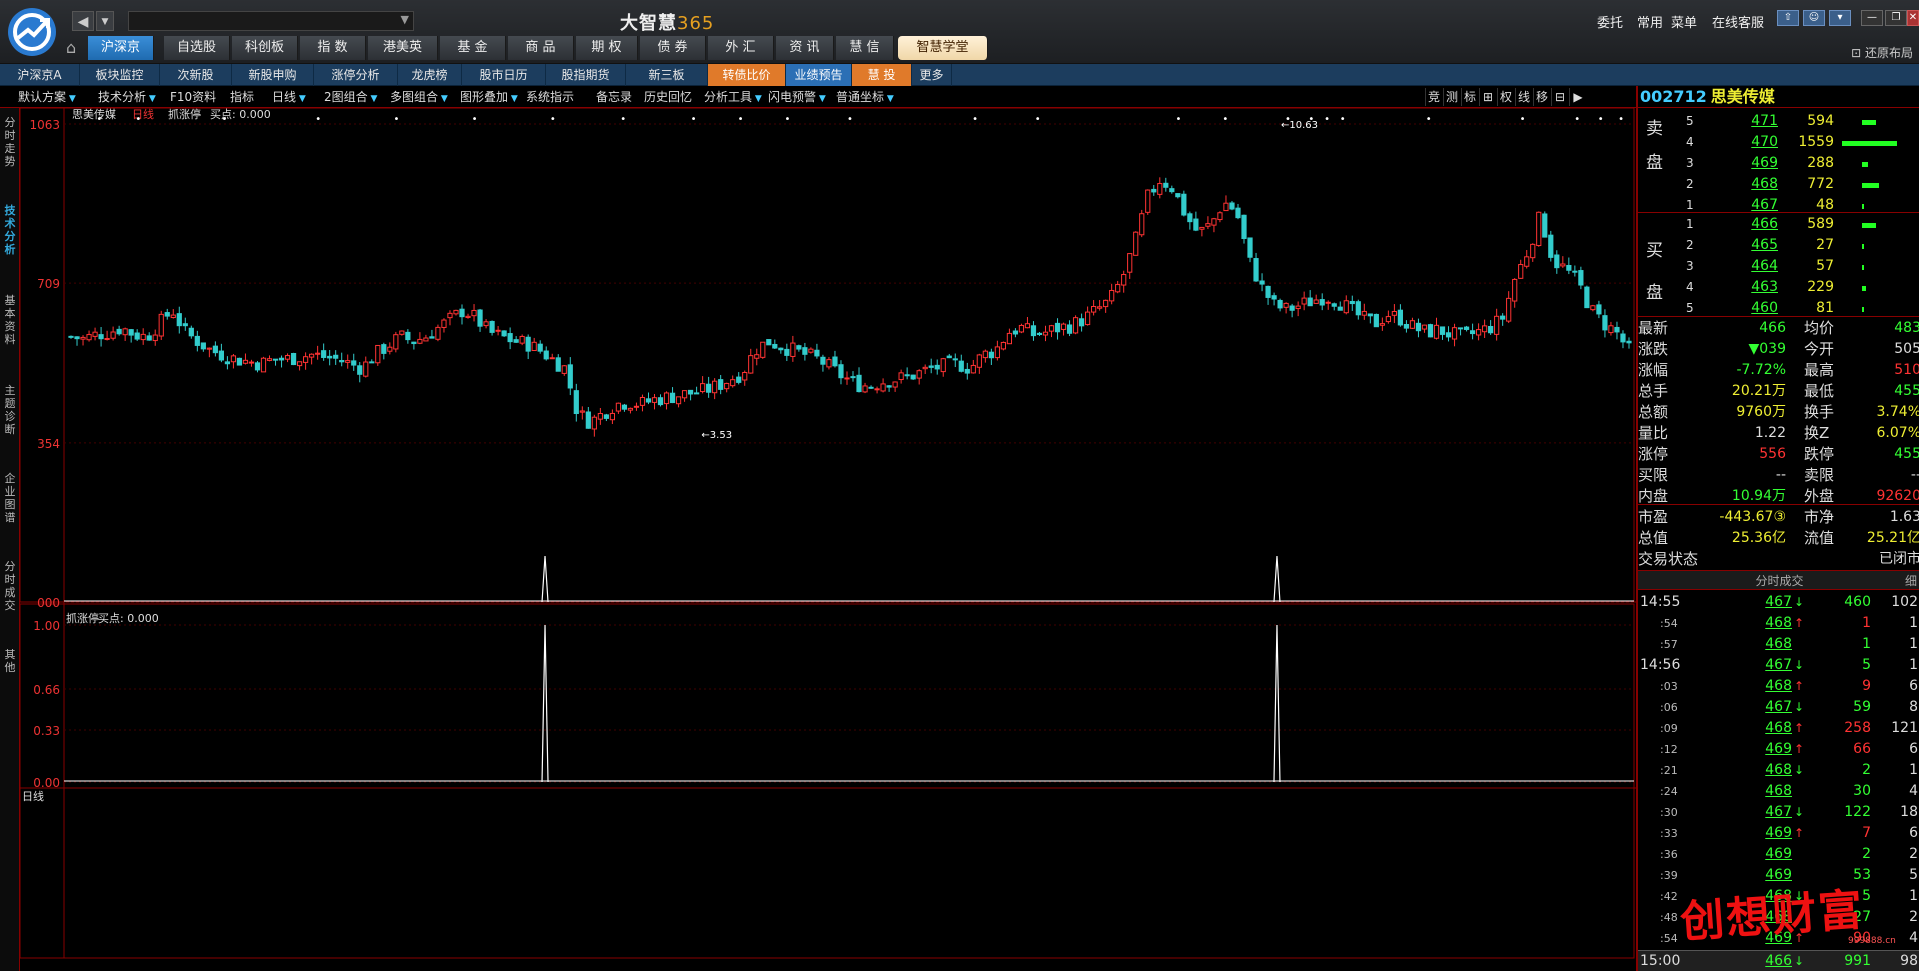  I want to click on history-dropdown-icon: ▼, so click(105, 21).